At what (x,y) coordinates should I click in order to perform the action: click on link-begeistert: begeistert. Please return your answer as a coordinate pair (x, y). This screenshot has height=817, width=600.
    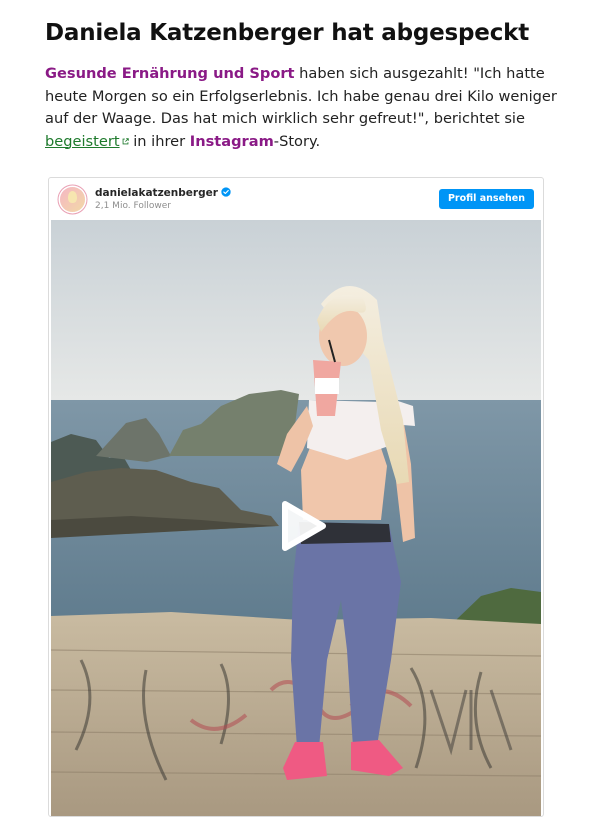
    Looking at the image, I should click on (82, 141).